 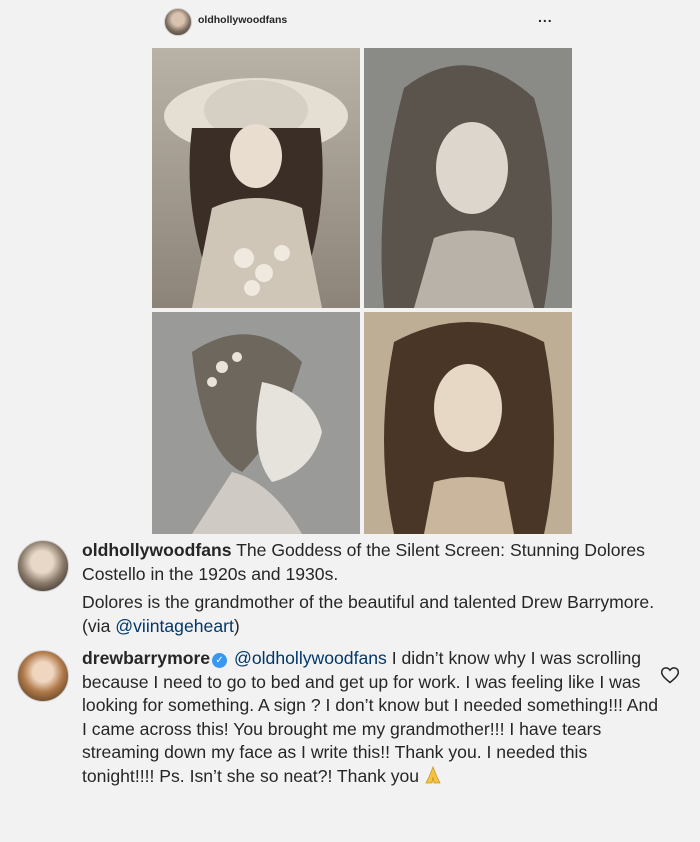 I want to click on photo-wavy-hair-portrait, so click(x=468, y=178).